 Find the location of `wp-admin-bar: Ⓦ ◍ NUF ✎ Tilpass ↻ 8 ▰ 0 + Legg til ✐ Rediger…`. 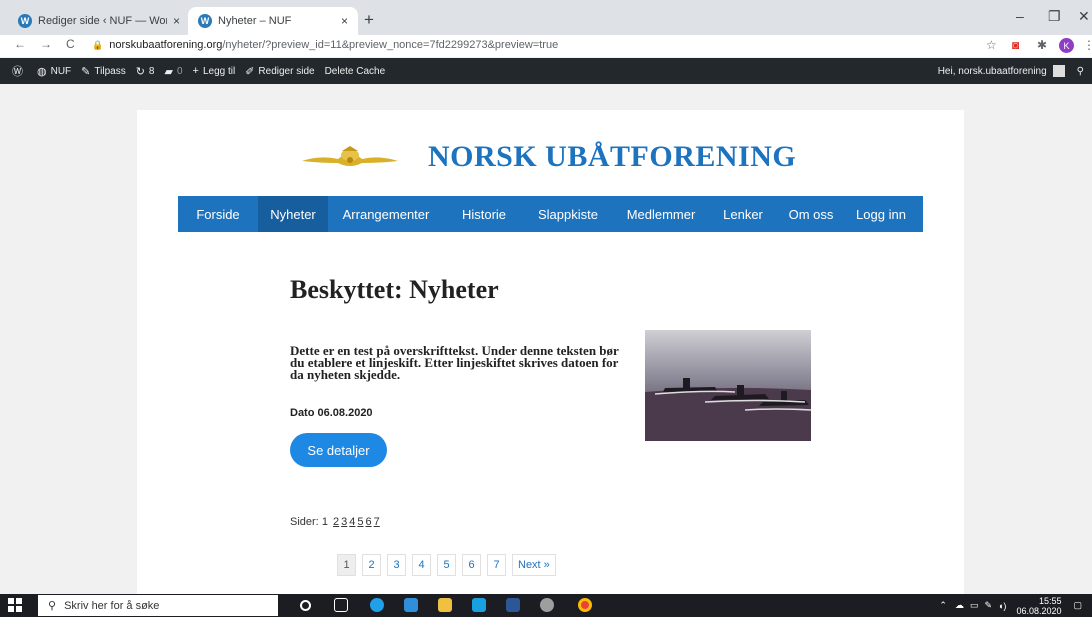

wp-admin-bar: Ⓦ ◍ NUF ✎ Tilpass ↻ 8 ▰ 0 + Legg til ✐ Rediger… is located at coordinates (546, 71).